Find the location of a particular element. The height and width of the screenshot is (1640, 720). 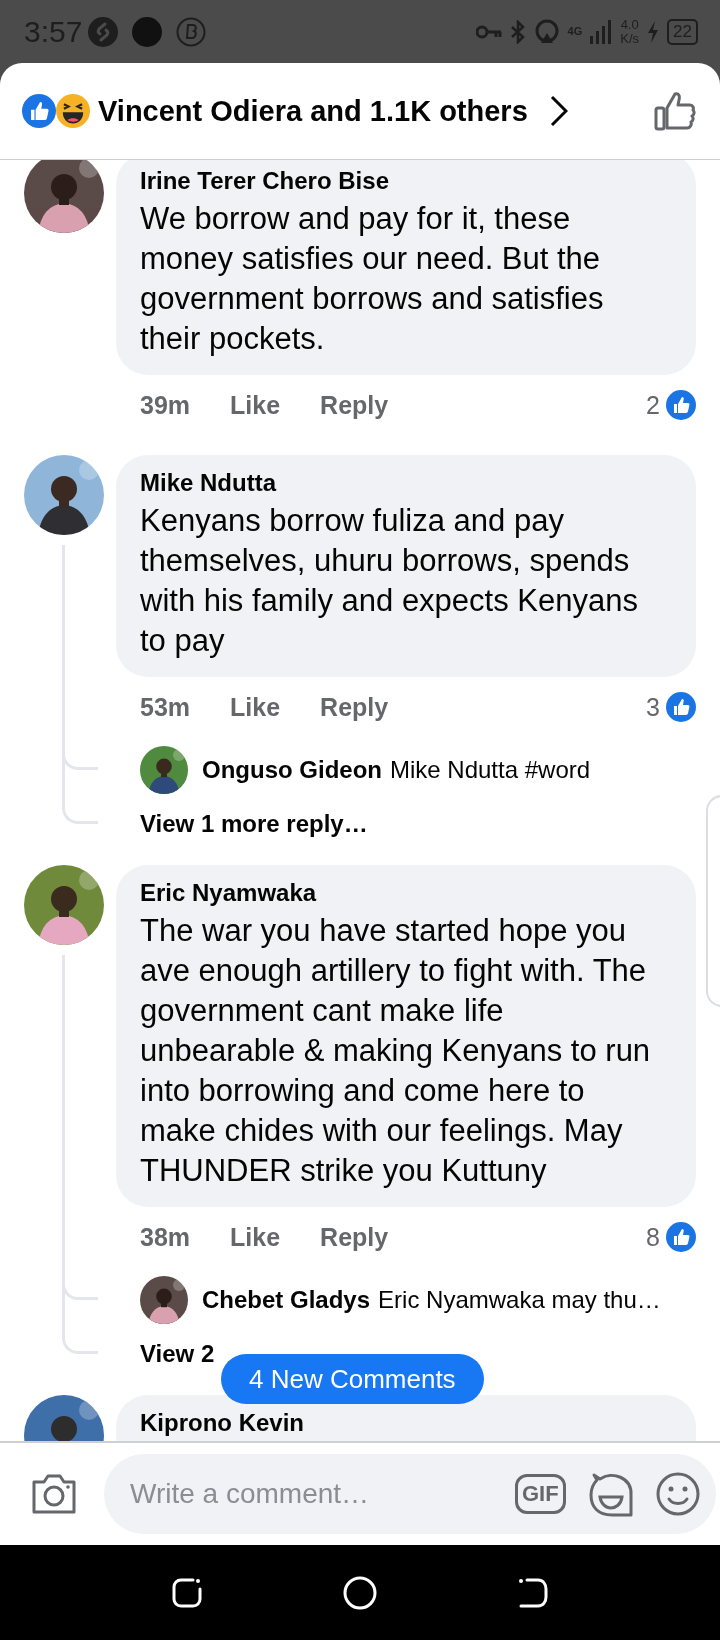

reaction-count: 3 is located at coordinates (653, 707).